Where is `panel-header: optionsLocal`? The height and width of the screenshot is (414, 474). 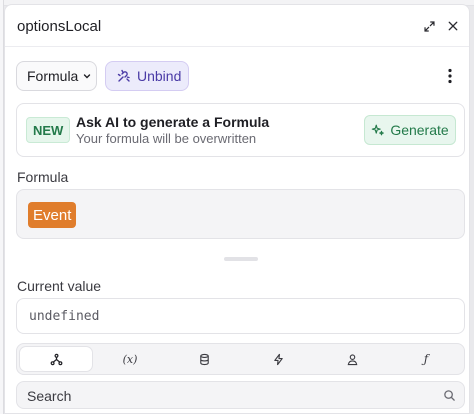 panel-header: optionsLocal is located at coordinates (237, 26).